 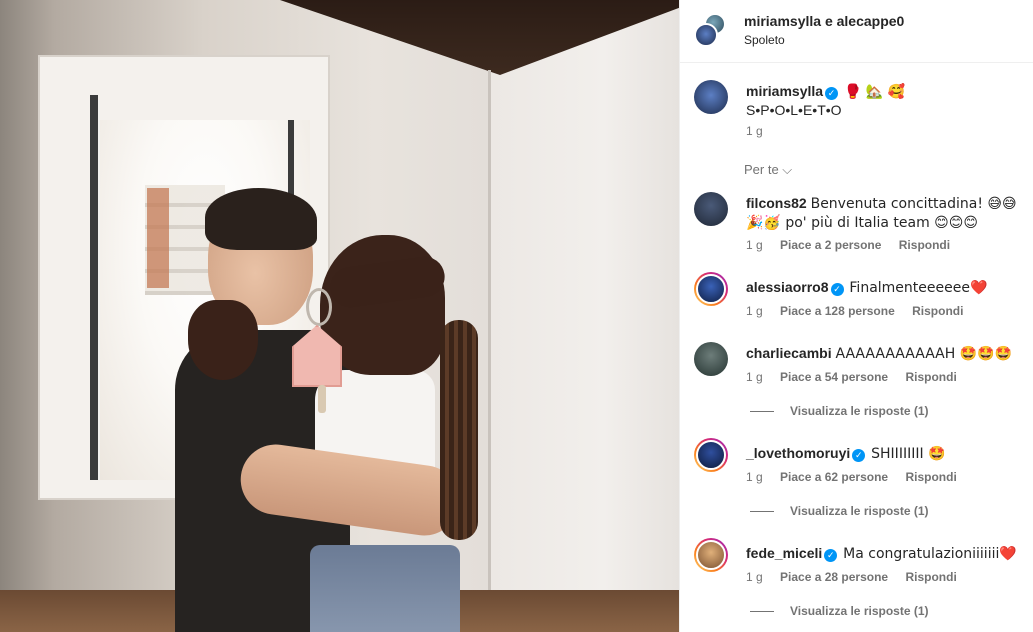 What do you see at coordinates (924, 354) in the screenshot?
I see `comment-text: AAAAAAAAAAAH 🤩🤩🤩` at bounding box center [924, 354].